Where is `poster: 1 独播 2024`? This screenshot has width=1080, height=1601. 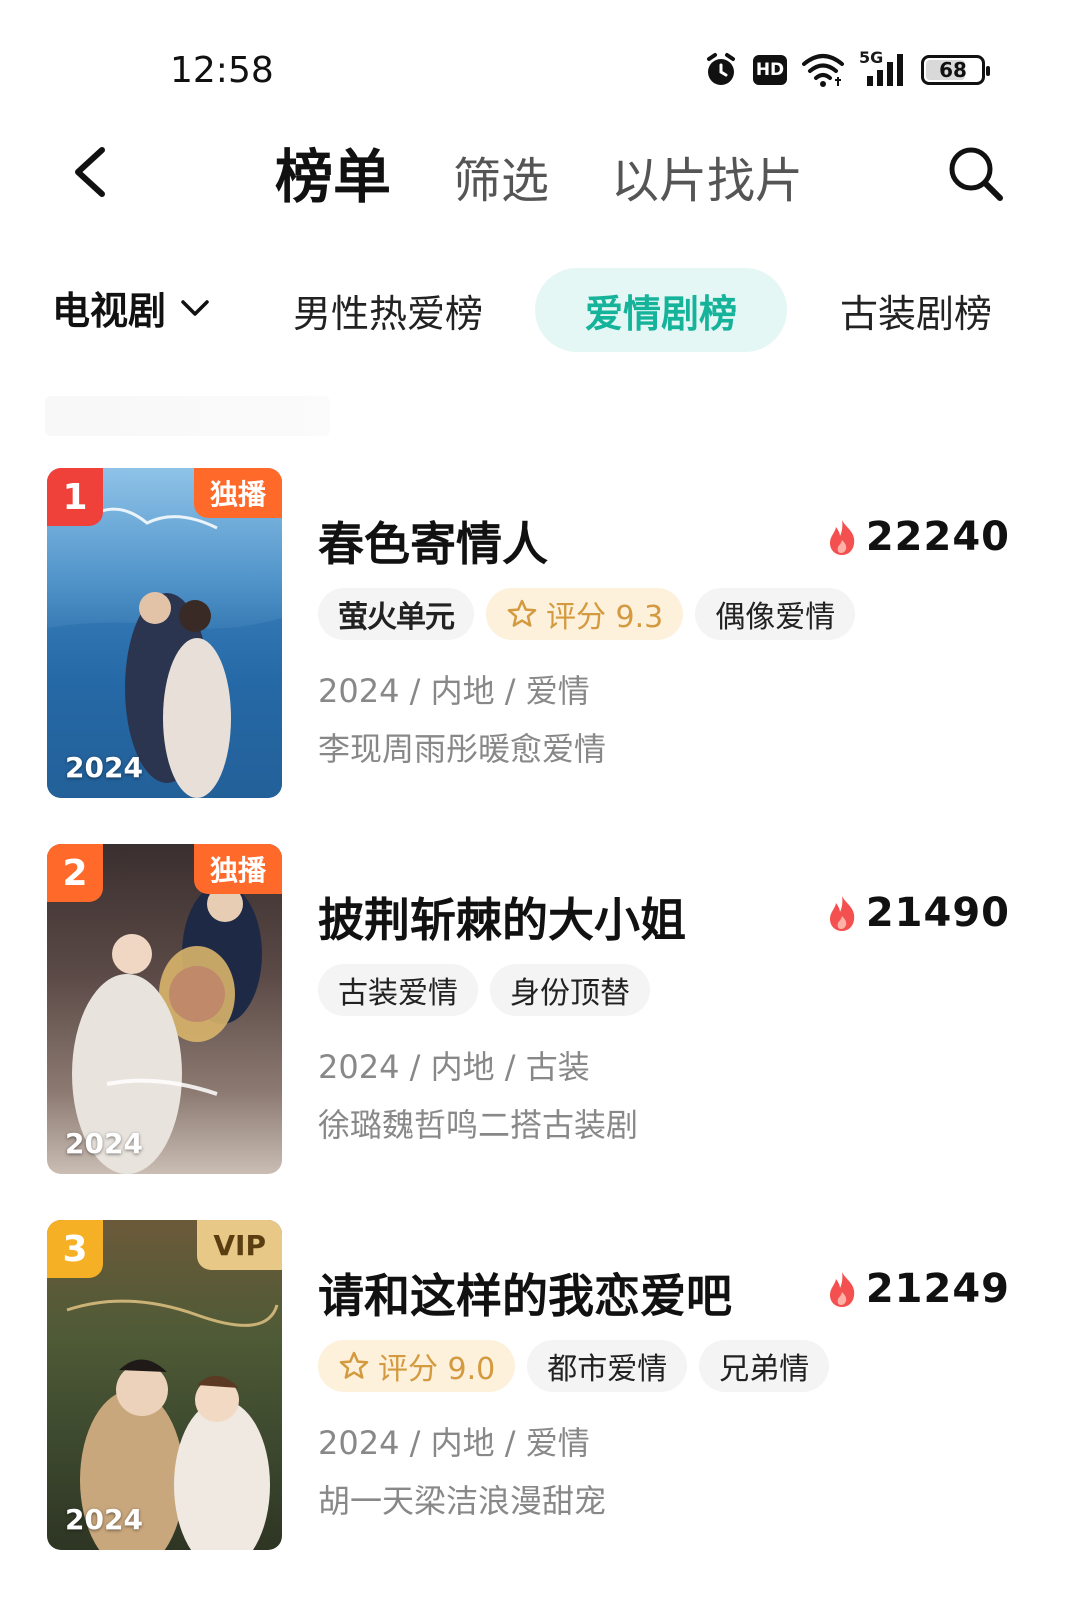
poster: 1 独播 2024 is located at coordinates (164, 633).